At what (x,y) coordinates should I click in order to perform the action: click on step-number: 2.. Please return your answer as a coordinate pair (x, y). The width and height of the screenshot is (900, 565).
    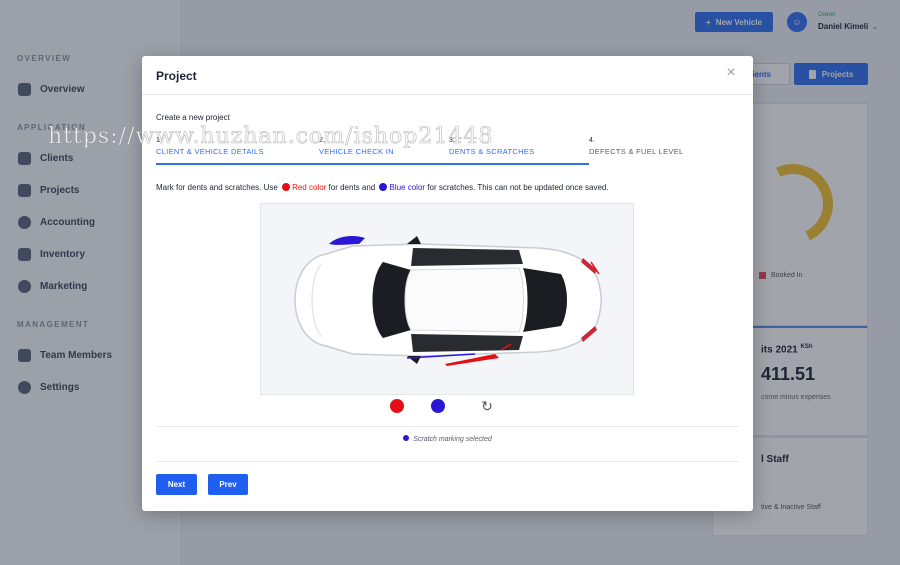
    Looking at the image, I should click on (322, 140).